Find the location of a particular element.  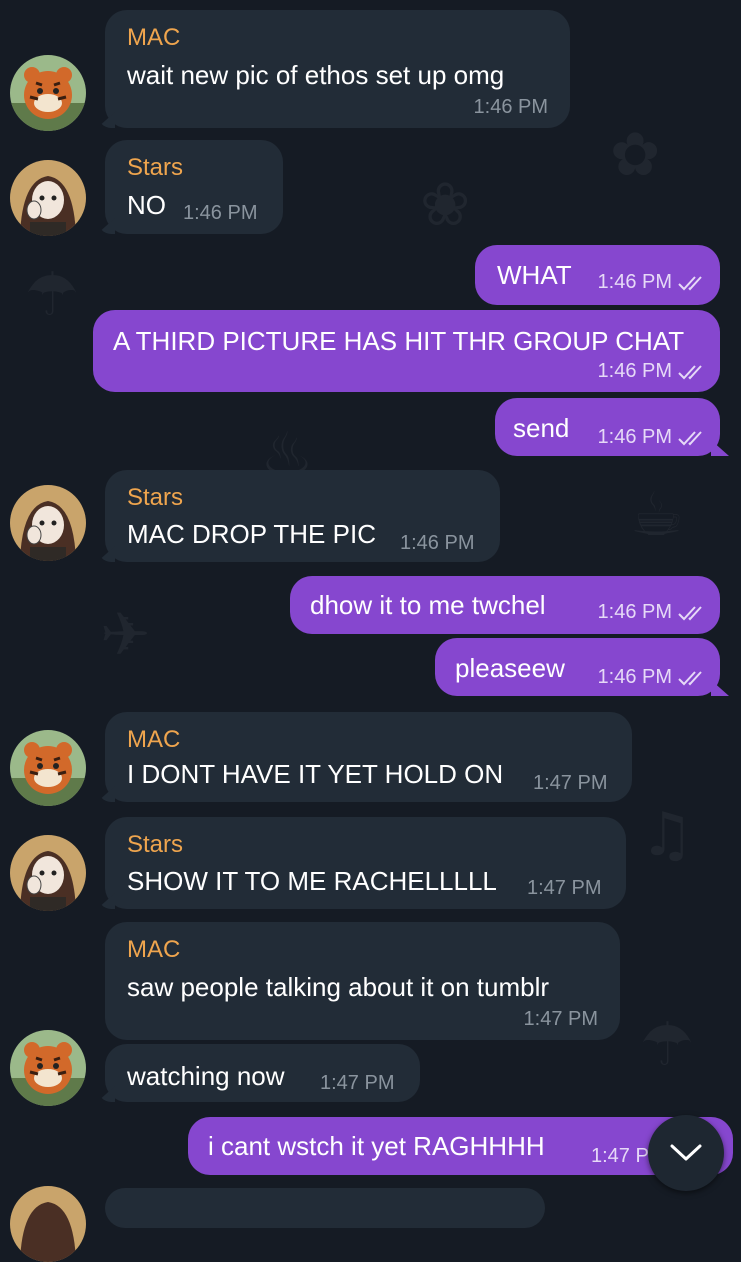

wallpaper-doodle: ✿ is located at coordinates (635, 155).